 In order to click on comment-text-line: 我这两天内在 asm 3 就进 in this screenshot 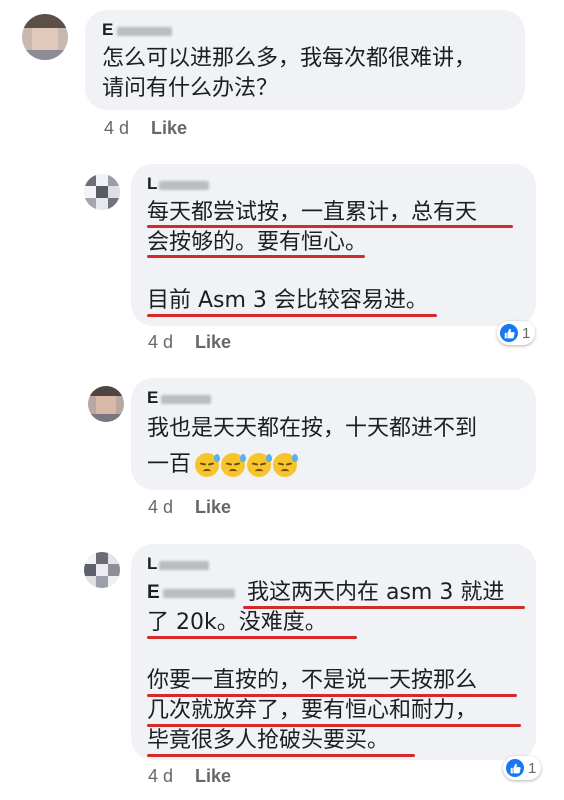, I will do `click(376, 592)`.